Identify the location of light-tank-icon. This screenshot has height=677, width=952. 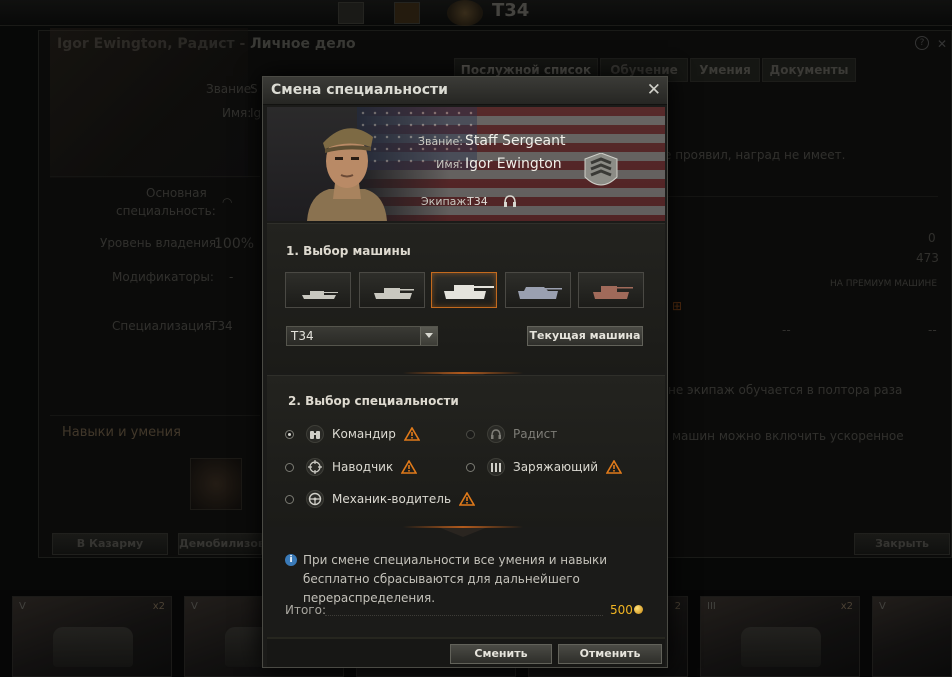
(320, 295).